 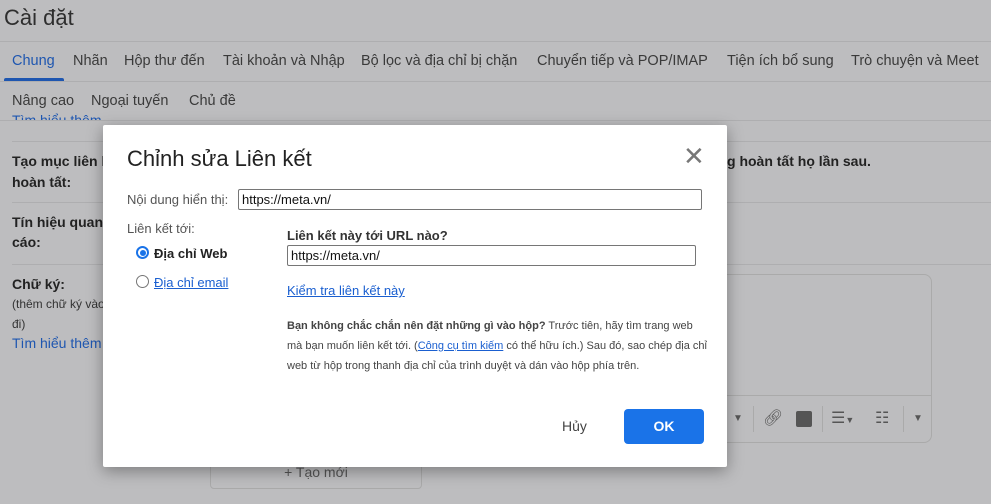 What do you see at coordinates (33, 61) in the screenshot?
I see `tab-chung: Chung` at bounding box center [33, 61].